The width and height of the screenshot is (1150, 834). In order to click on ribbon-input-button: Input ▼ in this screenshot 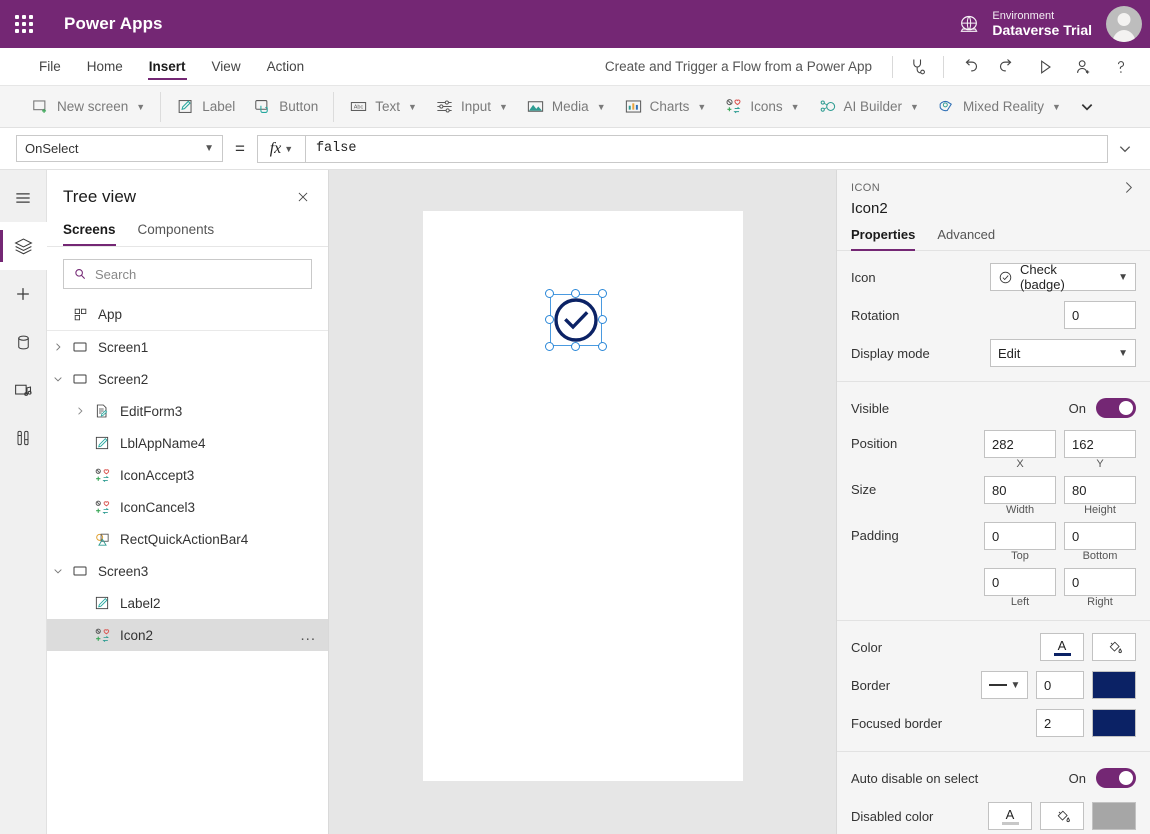, I will do `click(471, 107)`.